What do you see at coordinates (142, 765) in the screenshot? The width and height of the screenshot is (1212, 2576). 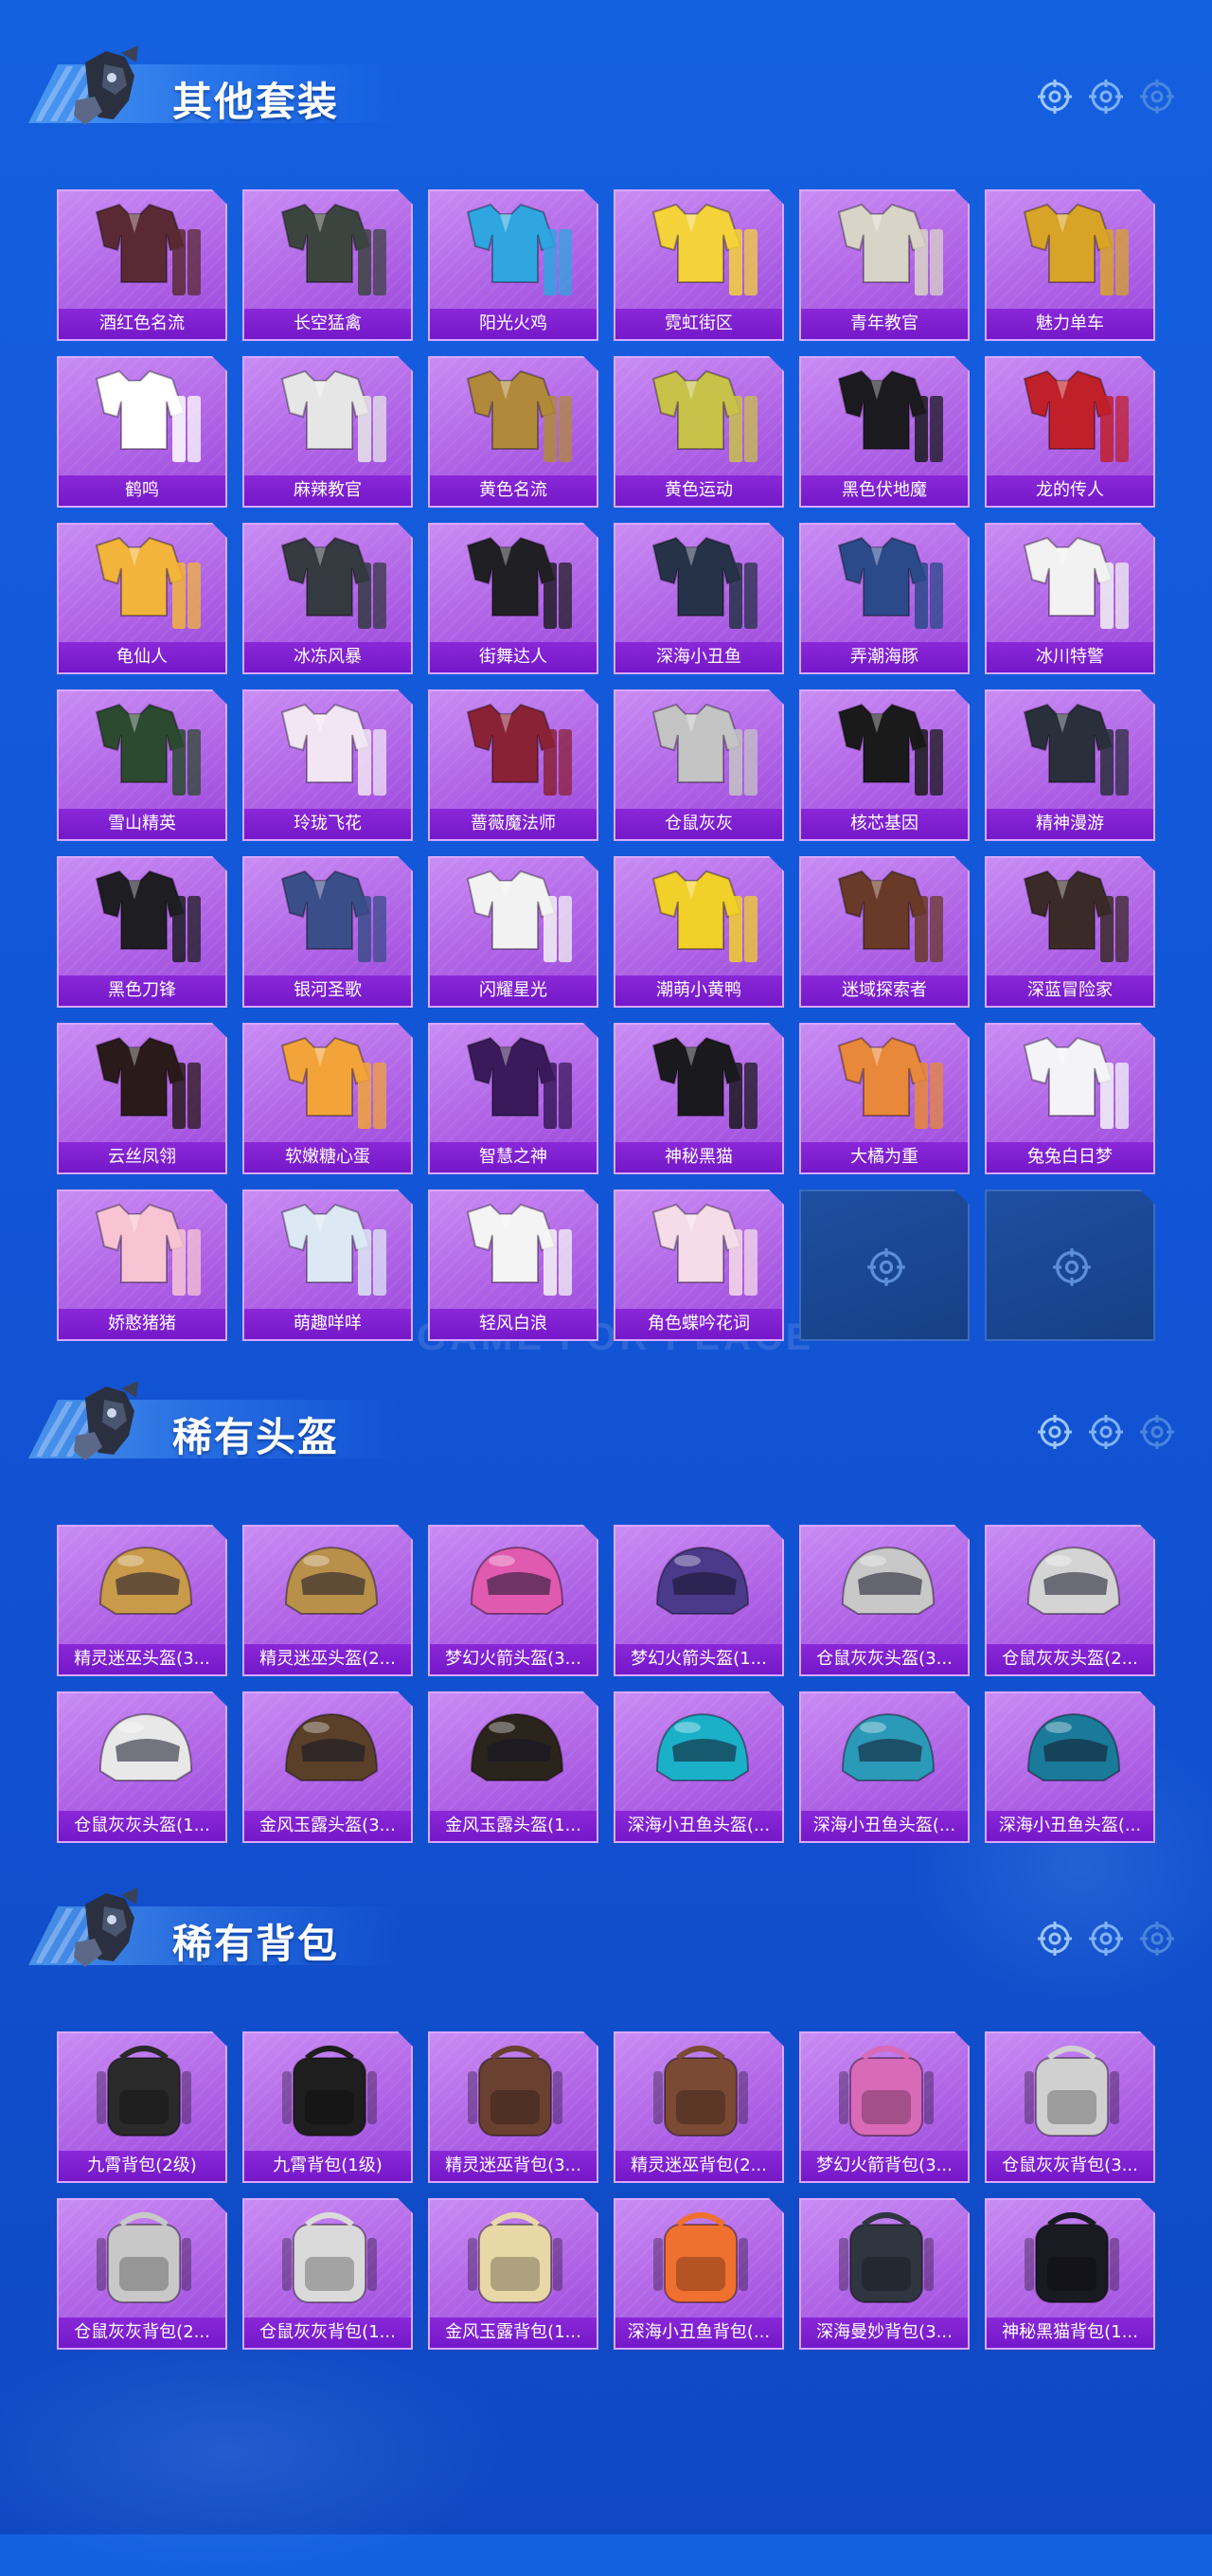 I see `item-card: 雪山精英` at bounding box center [142, 765].